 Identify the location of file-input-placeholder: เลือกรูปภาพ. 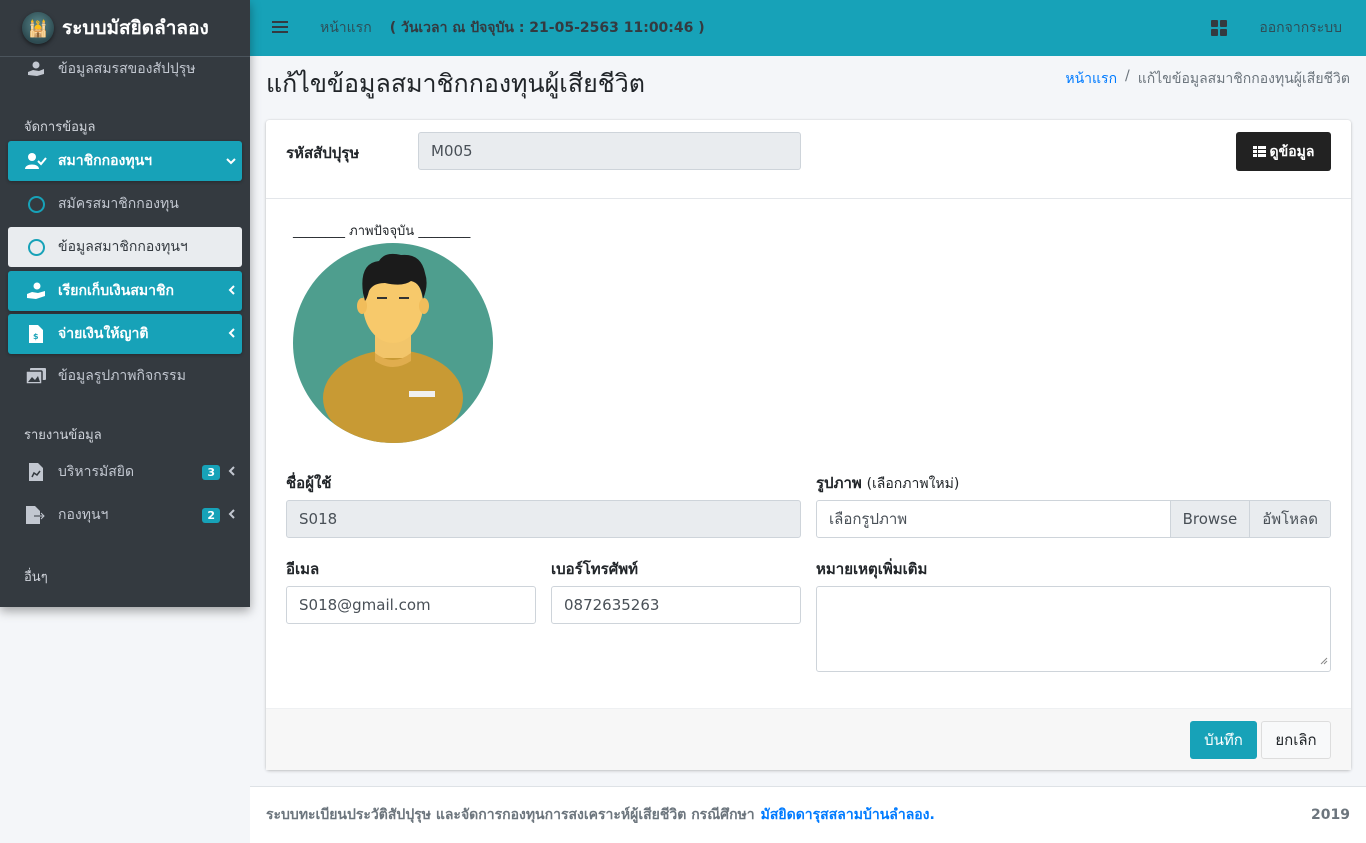
(993, 519).